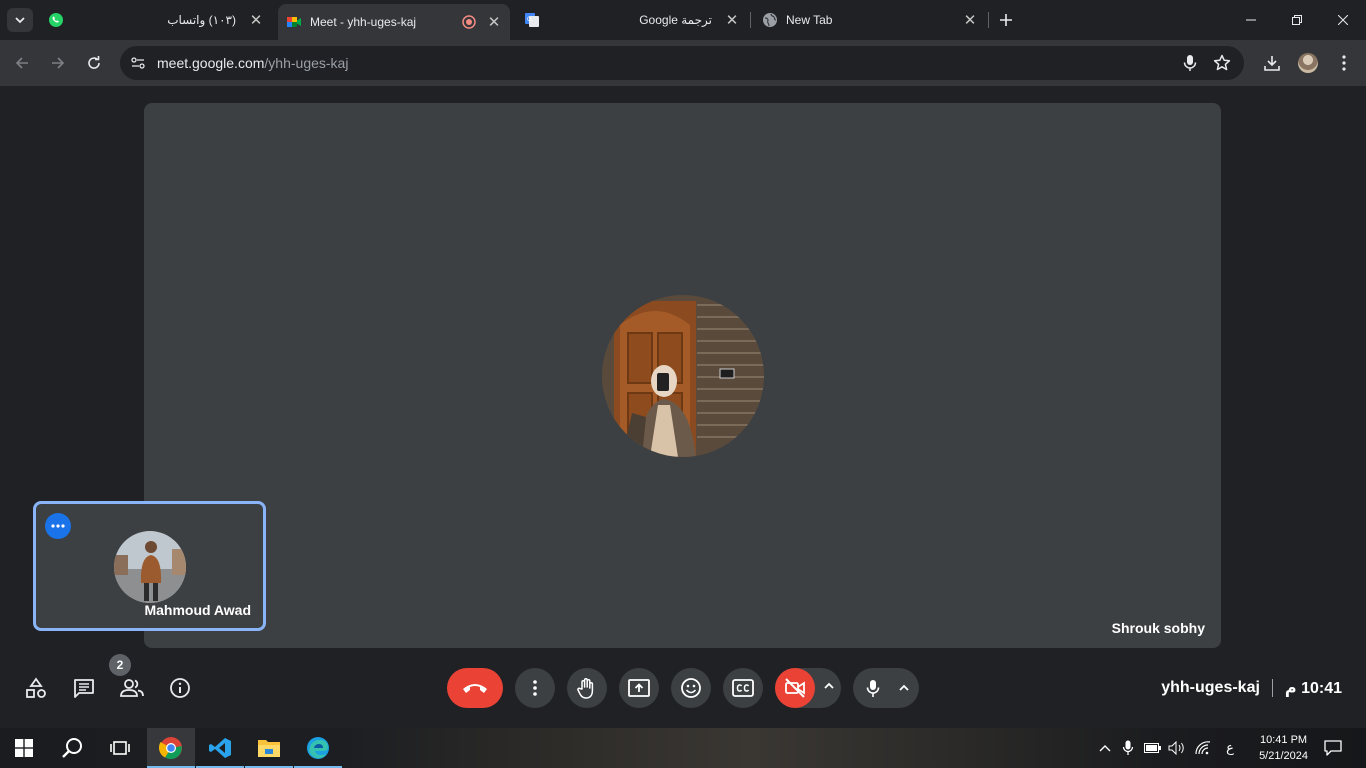 The height and width of the screenshot is (768, 1366). I want to click on present-screen-button, so click(639, 688).